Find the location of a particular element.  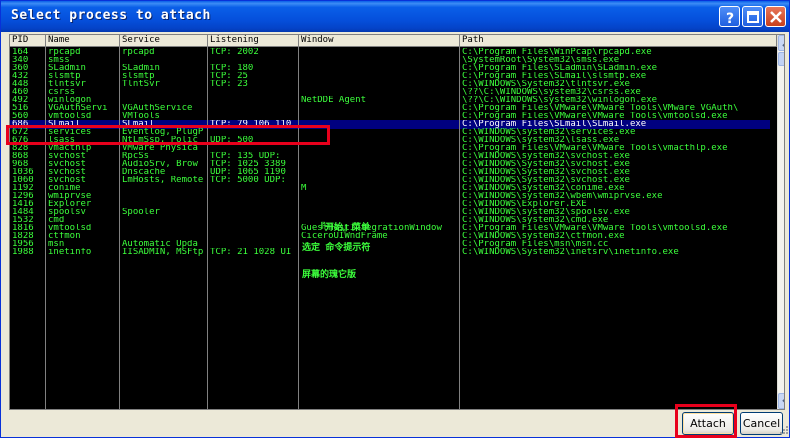

start-menu-window-text: 『开始』菜单 is located at coordinates (343, 228).